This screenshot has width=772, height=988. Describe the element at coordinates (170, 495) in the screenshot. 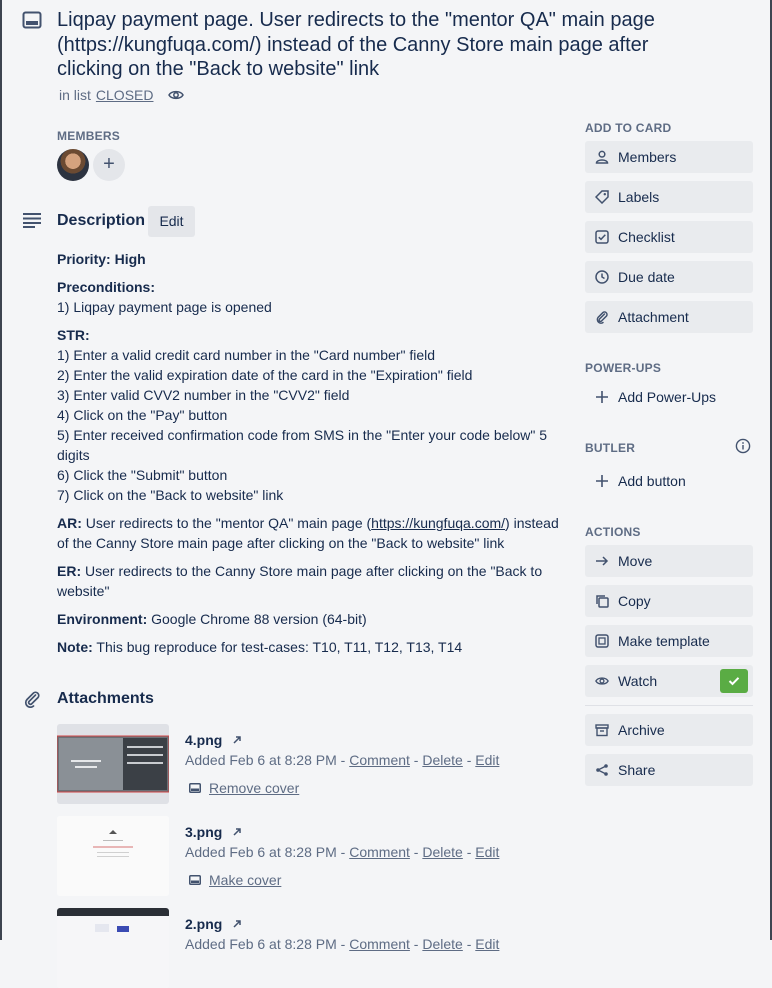

I see `step-item: 7) Click on the "Back to website" link` at that location.